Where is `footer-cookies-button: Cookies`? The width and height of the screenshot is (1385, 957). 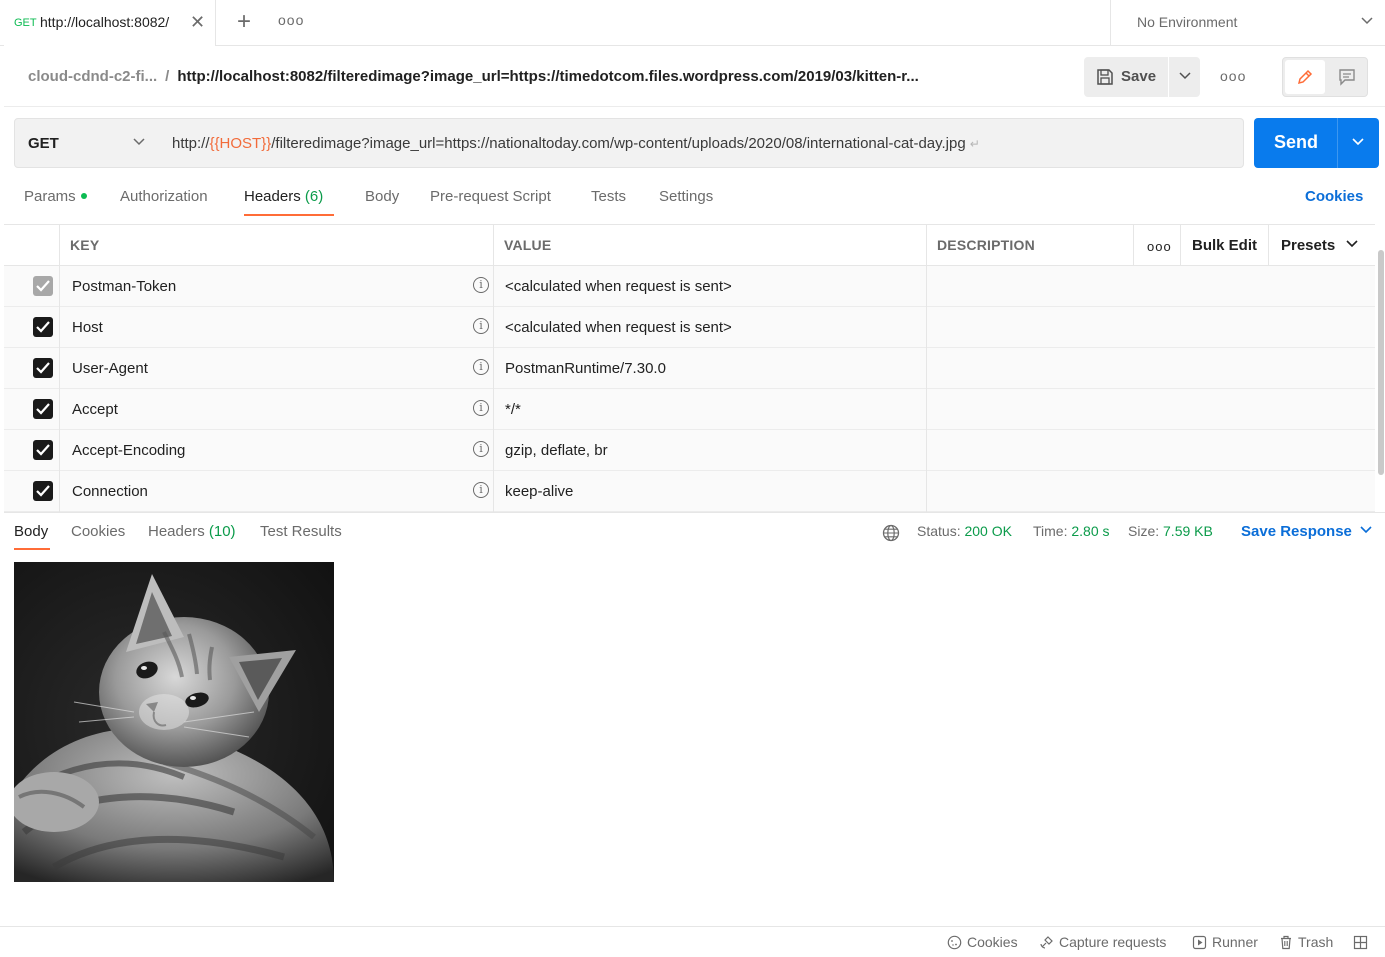 footer-cookies-button: Cookies is located at coordinates (982, 942).